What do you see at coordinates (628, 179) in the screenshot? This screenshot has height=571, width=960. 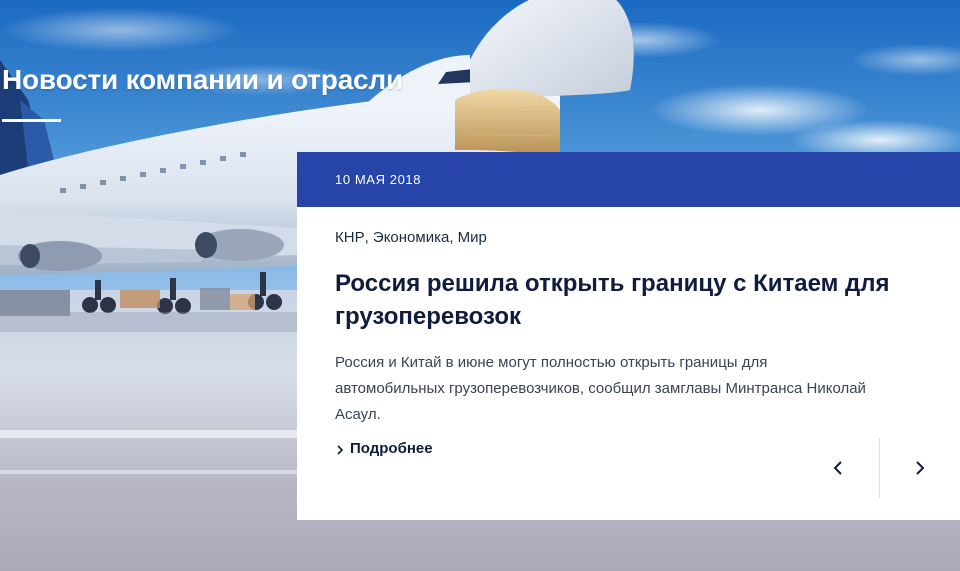 I see `news-date-bar: 10 МАЯ 2018` at bounding box center [628, 179].